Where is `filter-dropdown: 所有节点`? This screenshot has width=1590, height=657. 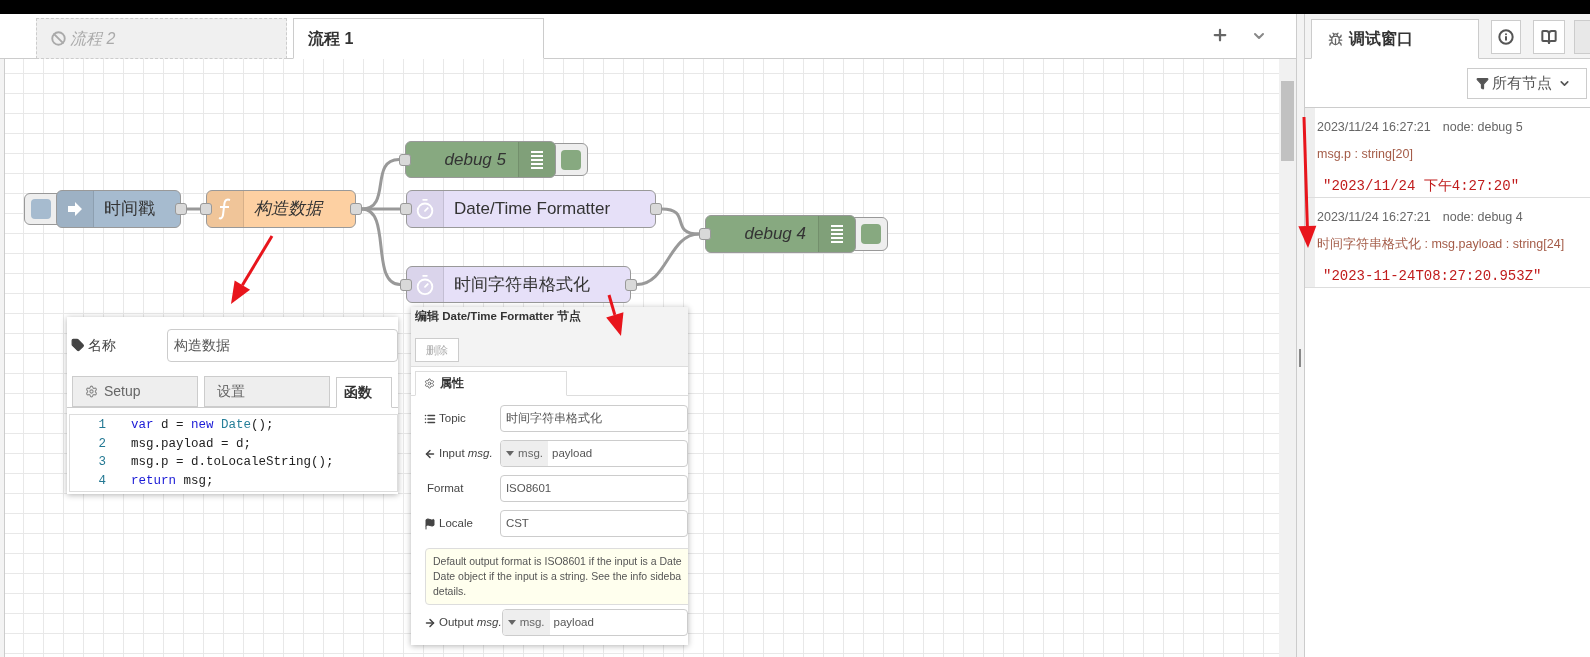
filter-dropdown: 所有节点 is located at coordinates (1527, 83).